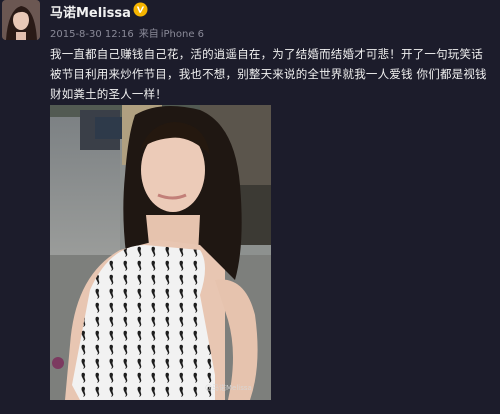  What do you see at coordinates (21, 20) in the screenshot?
I see `author-avatar` at bounding box center [21, 20].